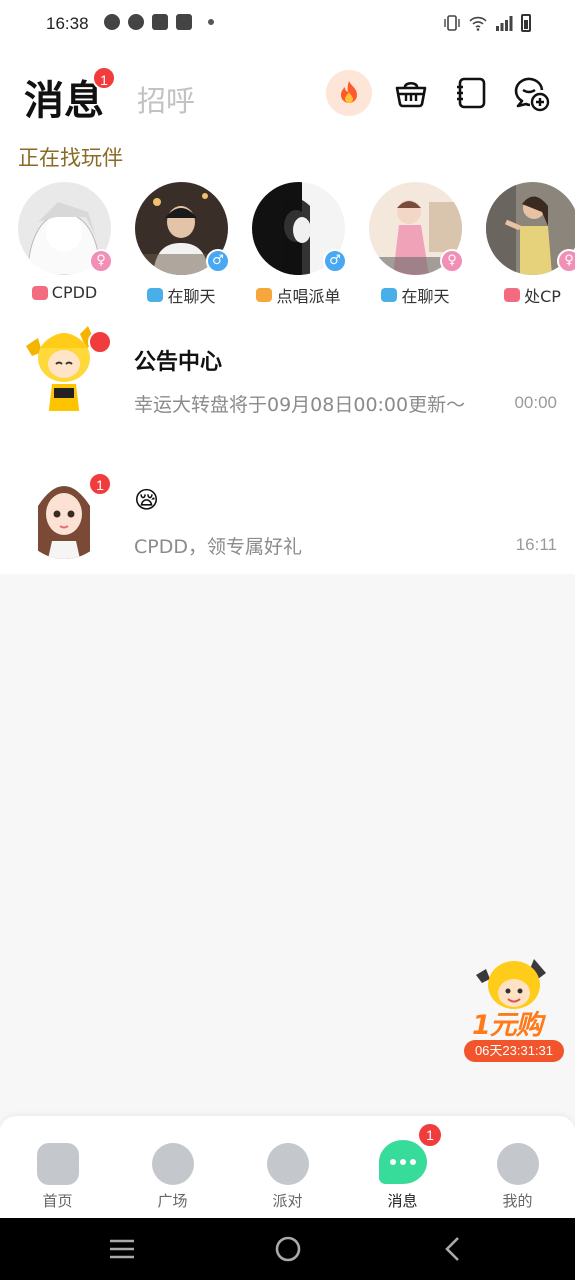 This screenshot has width=575, height=1280. Describe the element at coordinates (136, 22) in the screenshot. I see `speedometer-icon` at that location.